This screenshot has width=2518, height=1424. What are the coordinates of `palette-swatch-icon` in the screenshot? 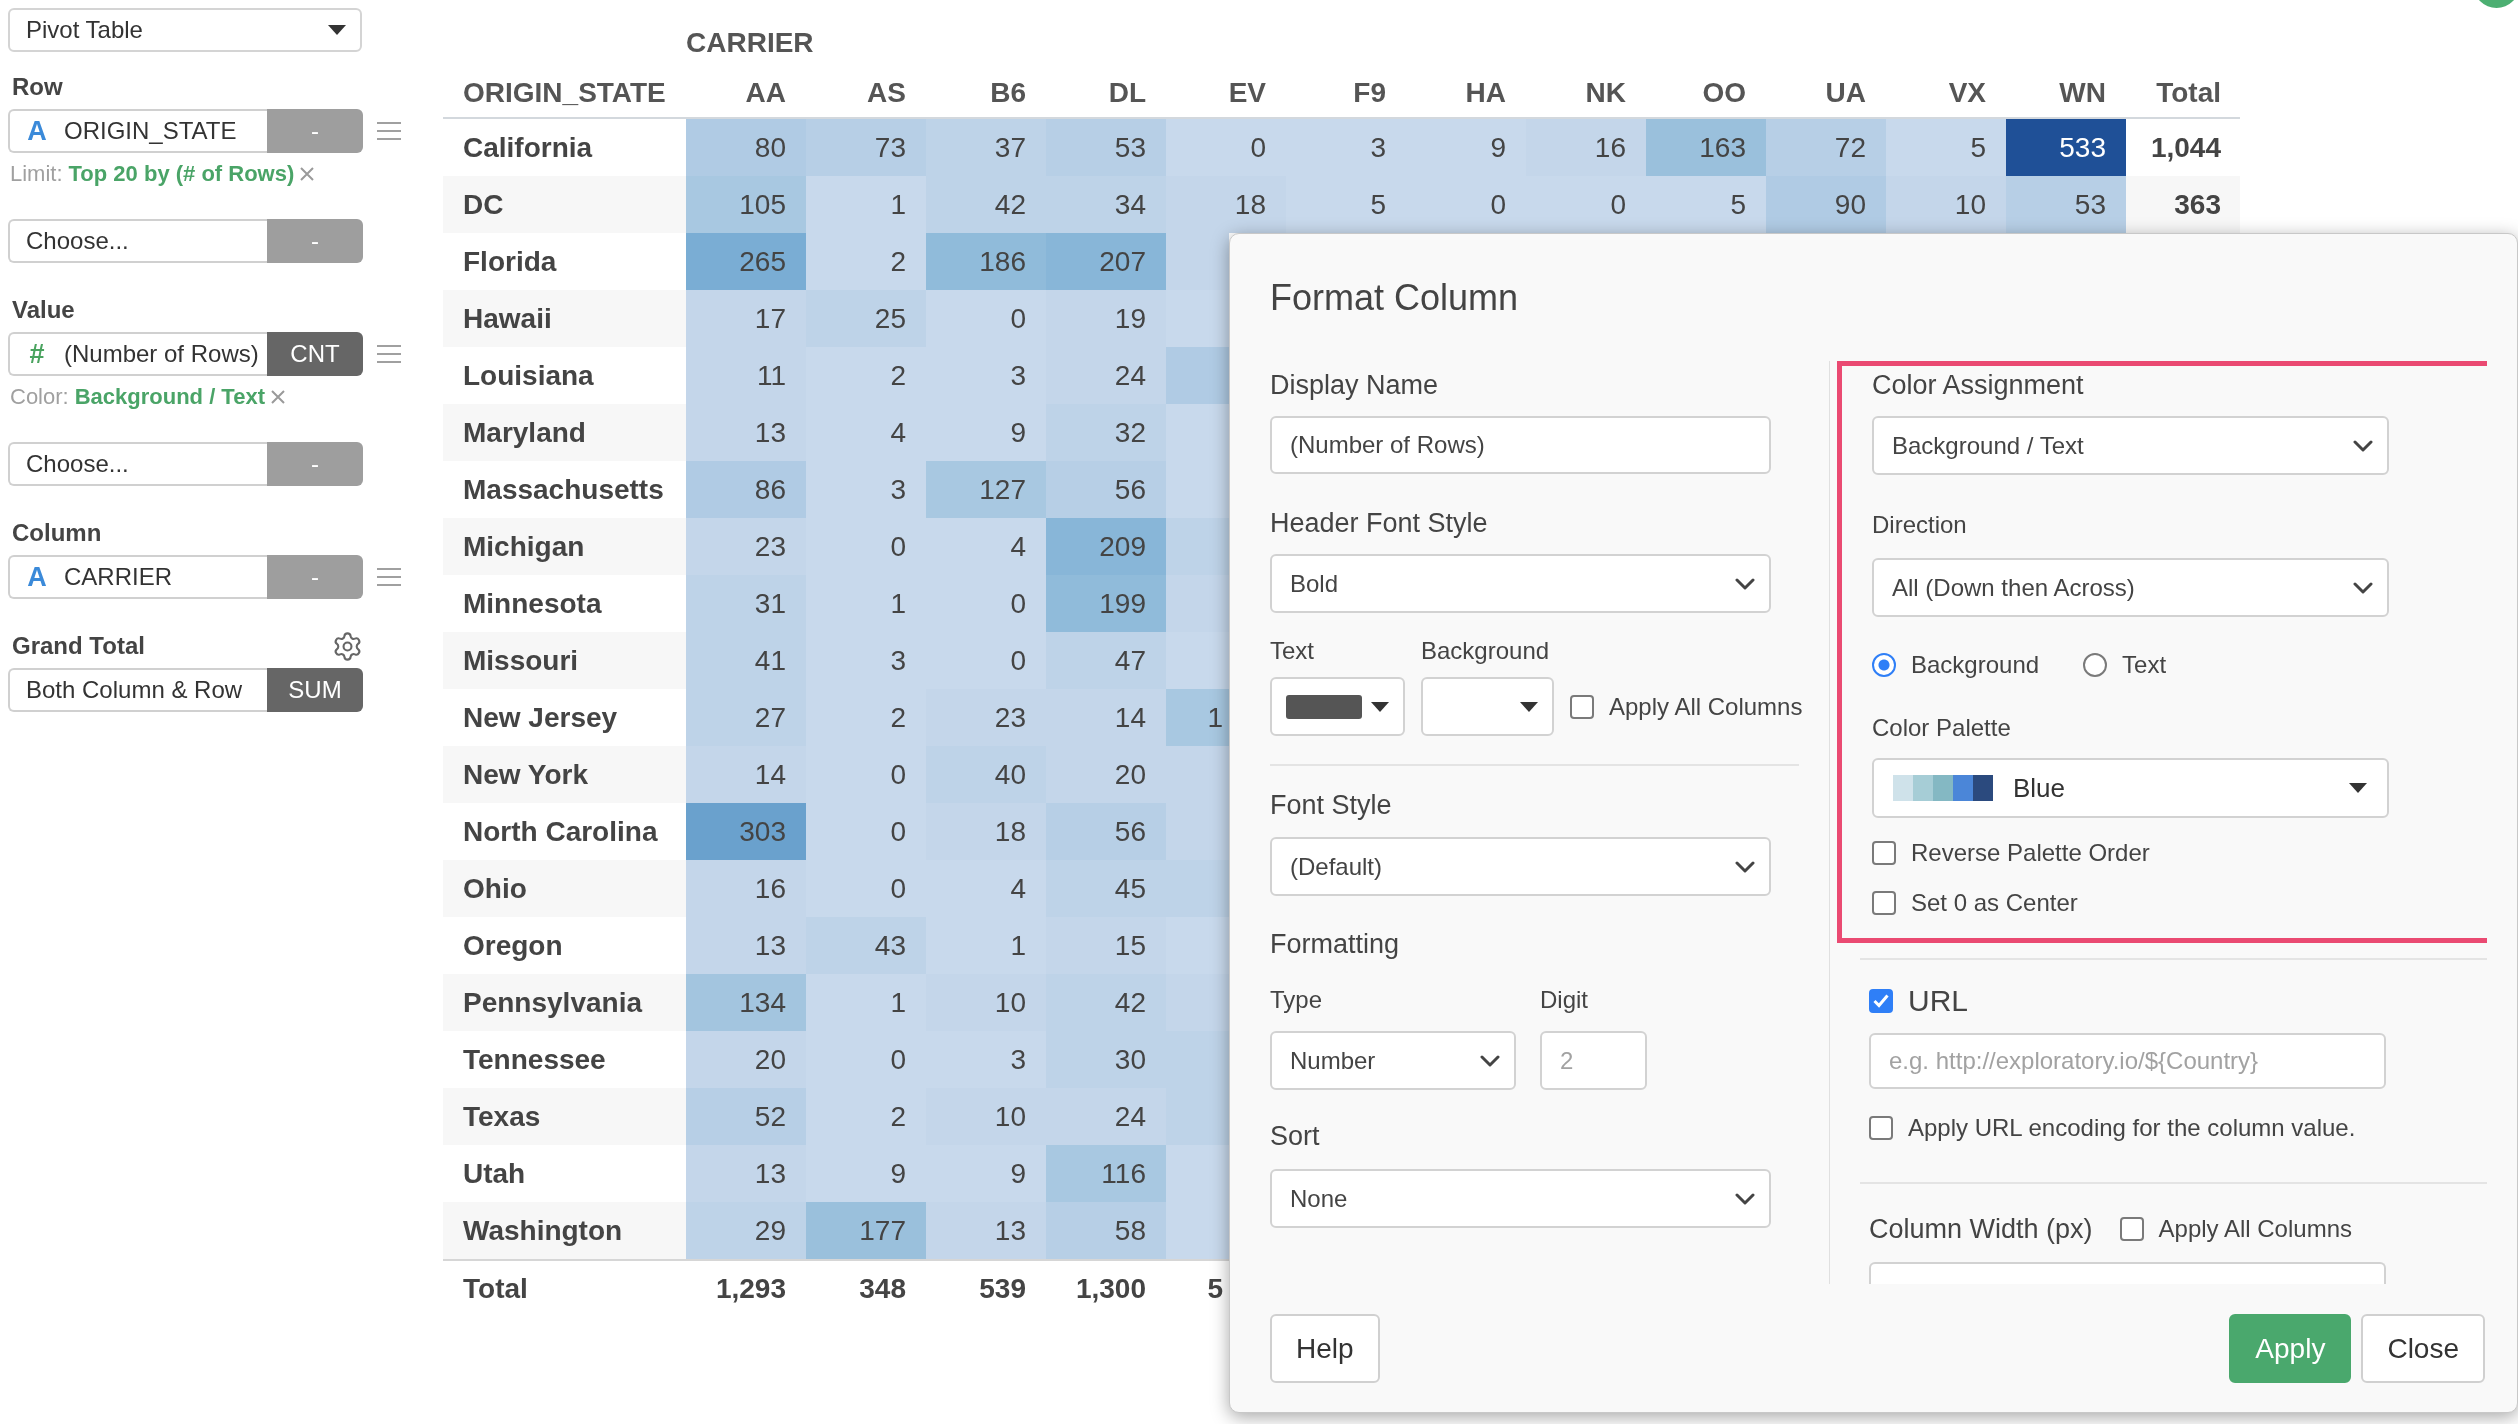 It's located at (1943, 788).